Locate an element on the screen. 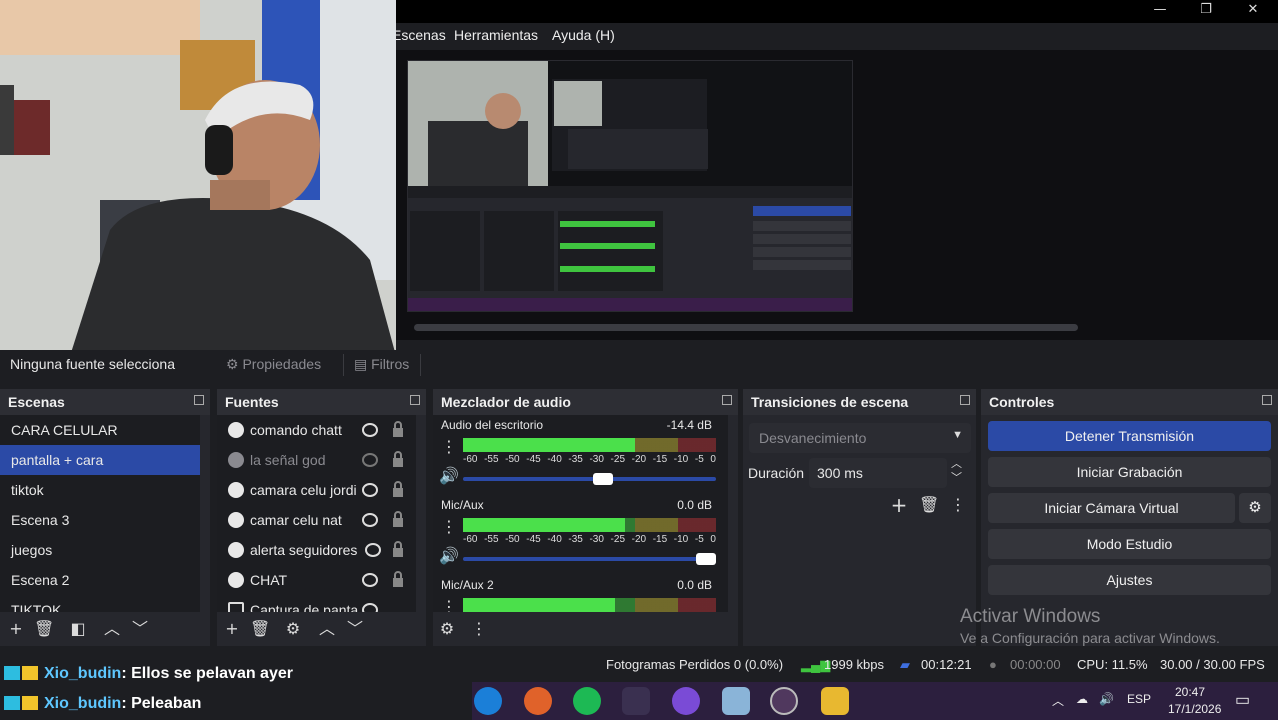  preview-canvas is located at coordinates (630, 186).